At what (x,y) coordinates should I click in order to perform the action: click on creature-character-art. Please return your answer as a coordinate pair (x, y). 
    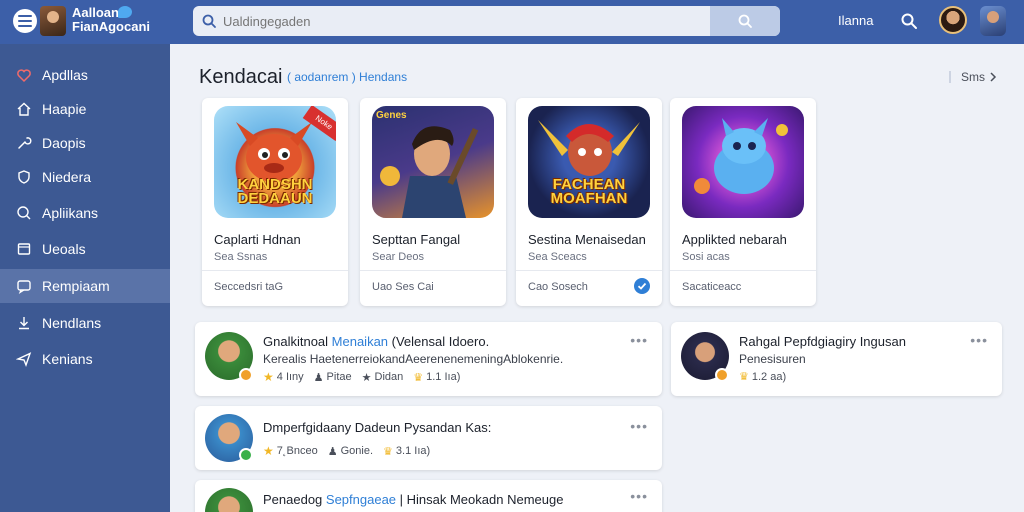
    Looking at the image, I should click on (741, 156).